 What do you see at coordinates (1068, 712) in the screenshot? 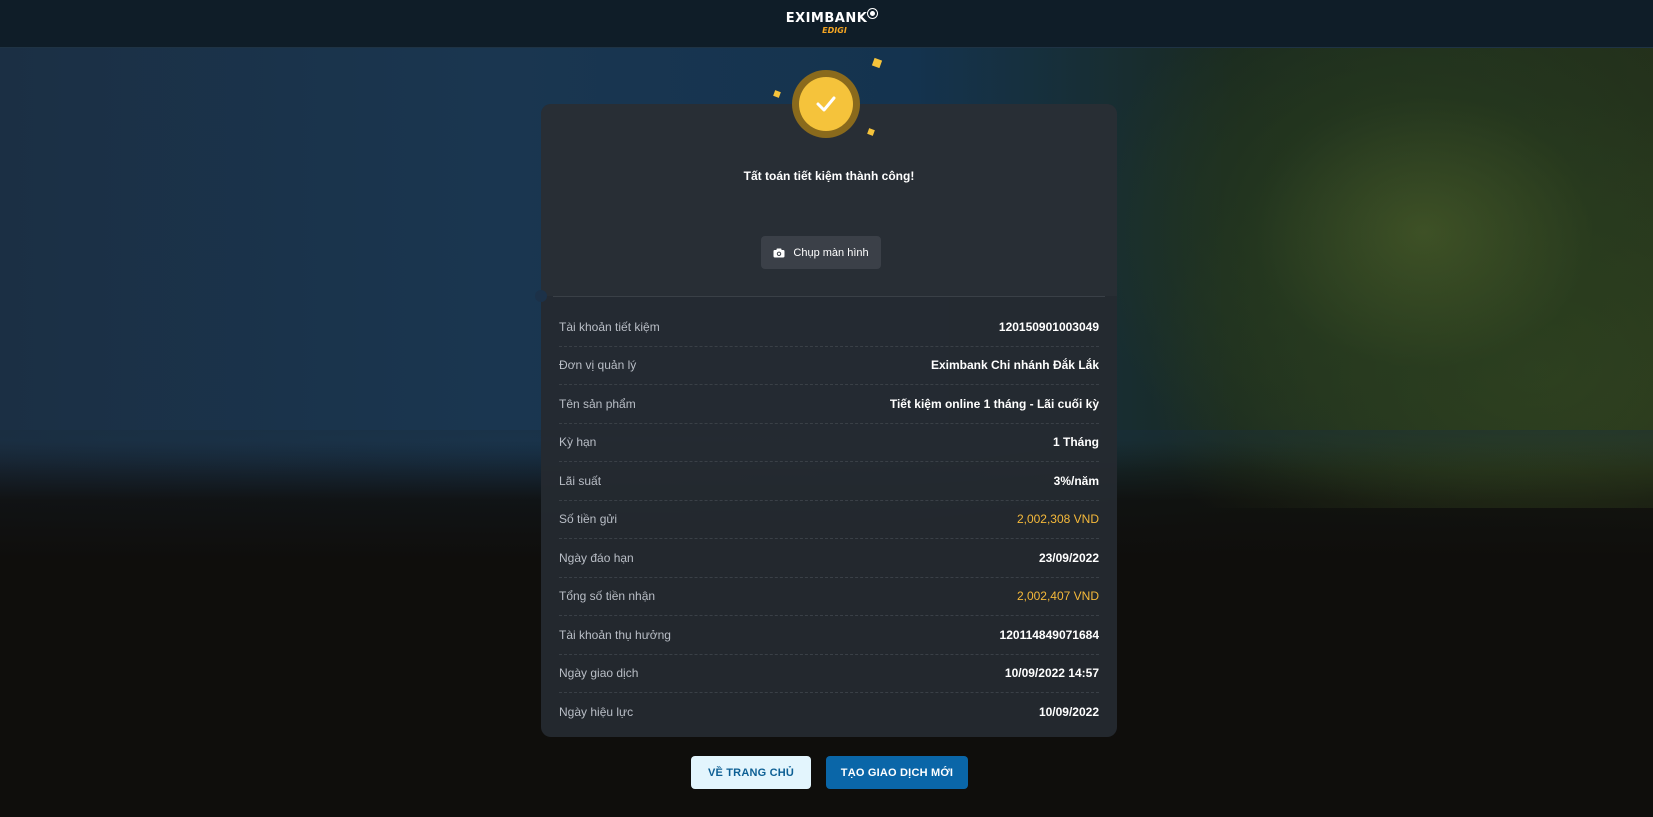
I see `detail-value: 10/09/2022` at bounding box center [1068, 712].